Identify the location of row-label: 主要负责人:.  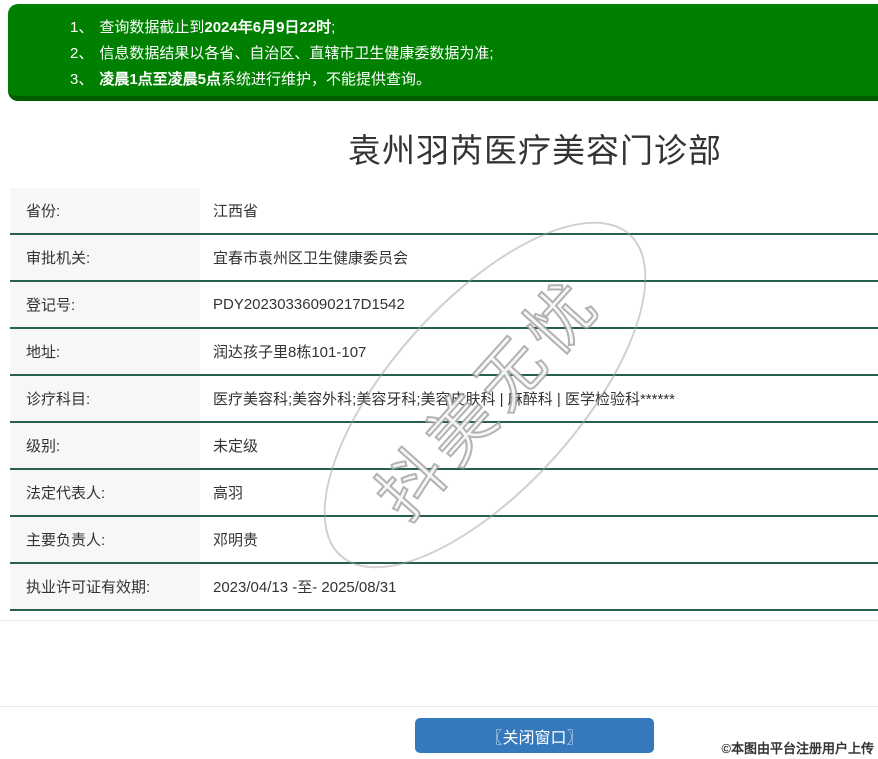
(105, 539).